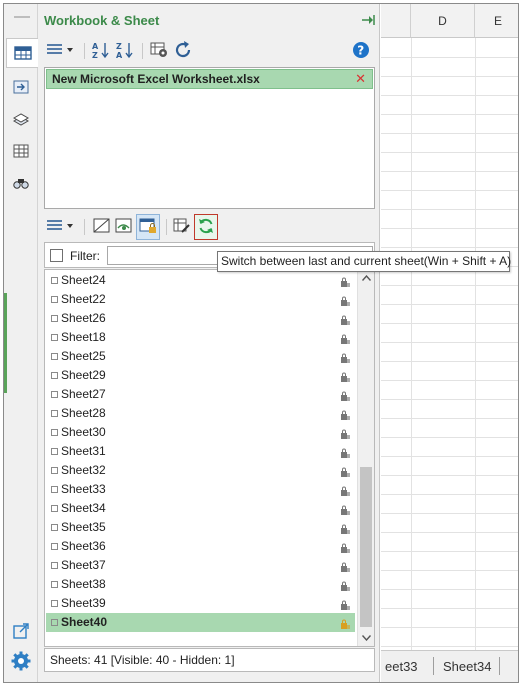  What do you see at coordinates (21, 119) in the screenshot?
I see `layers-icon` at bounding box center [21, 119].